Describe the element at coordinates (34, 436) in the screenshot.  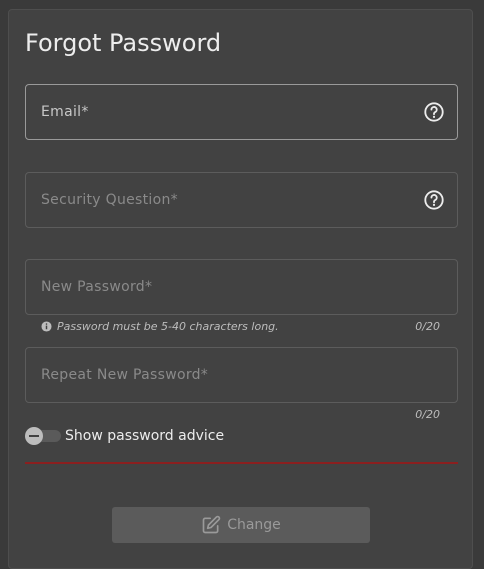
I see `toggle-knob` at that location.